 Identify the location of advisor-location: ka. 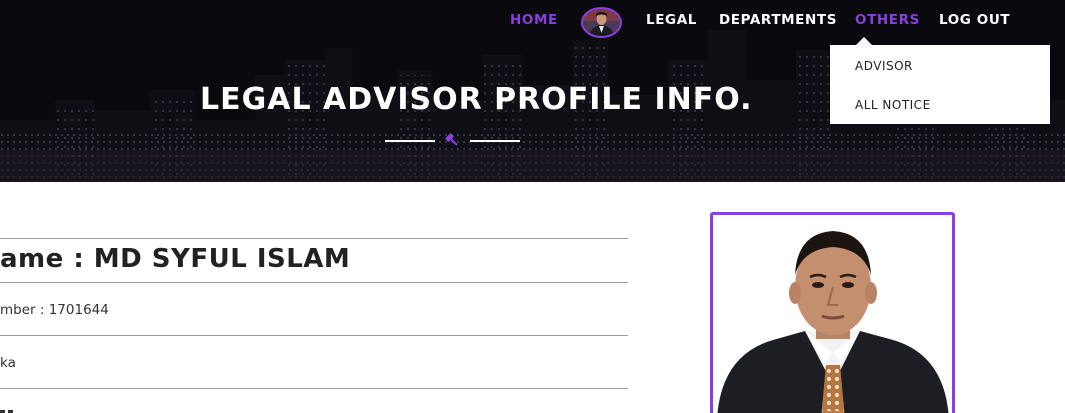
(8, 363).